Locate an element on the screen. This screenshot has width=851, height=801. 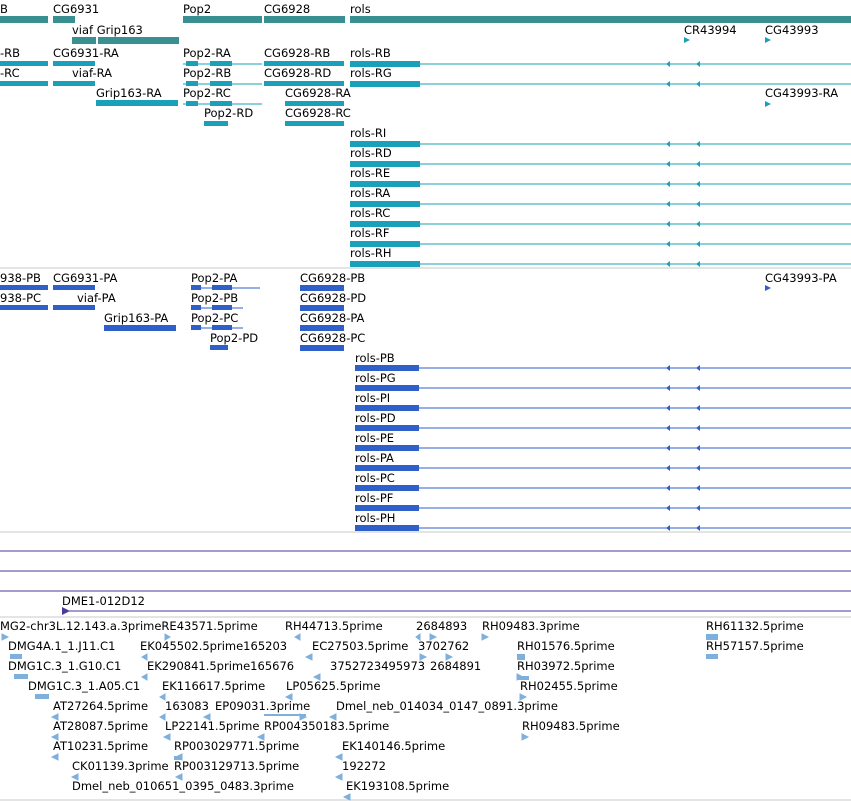
est-label: RH61132.5prime is located at coordinates (755, 626).